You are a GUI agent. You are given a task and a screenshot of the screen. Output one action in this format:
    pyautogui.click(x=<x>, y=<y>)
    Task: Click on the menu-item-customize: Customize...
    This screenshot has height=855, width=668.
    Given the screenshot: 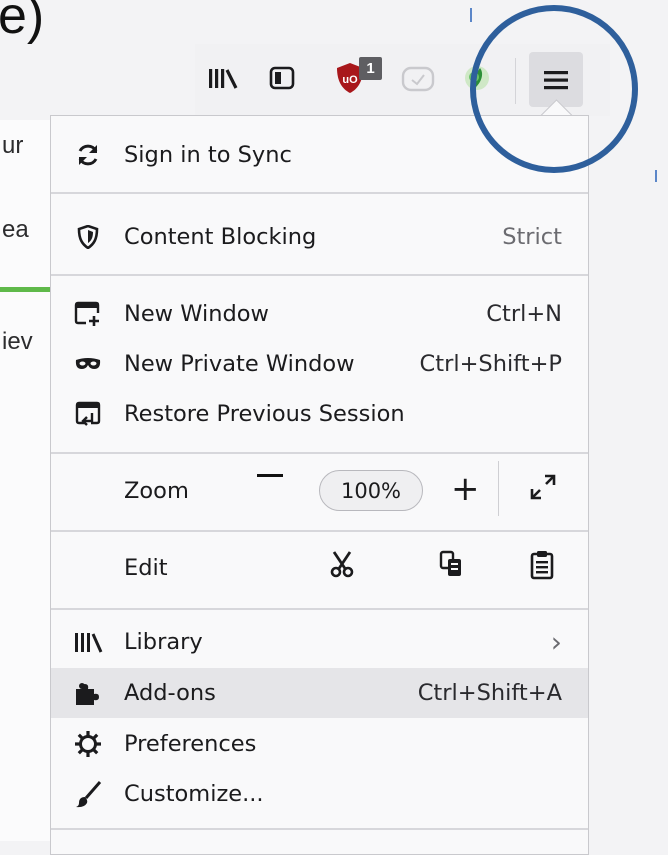 What is the action you would take?
    pyautogui.click(x=319, y=794)
    